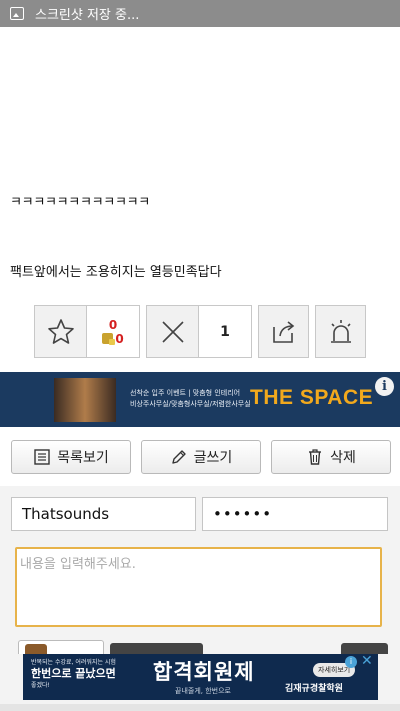 The height and width of the screenshot is (711, 400). I want to click on bookmark-icon, so click(109, 339).